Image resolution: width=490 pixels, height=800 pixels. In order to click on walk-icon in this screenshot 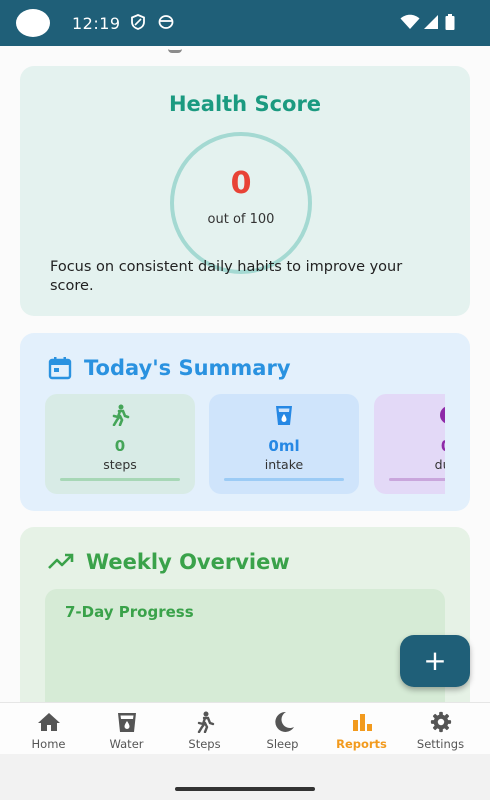, I will do `click(121, 415)`.